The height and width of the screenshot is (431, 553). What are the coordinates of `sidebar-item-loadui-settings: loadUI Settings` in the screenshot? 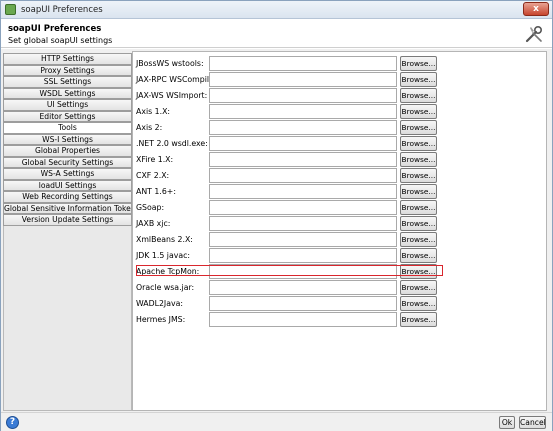 It's located at (67, 185).